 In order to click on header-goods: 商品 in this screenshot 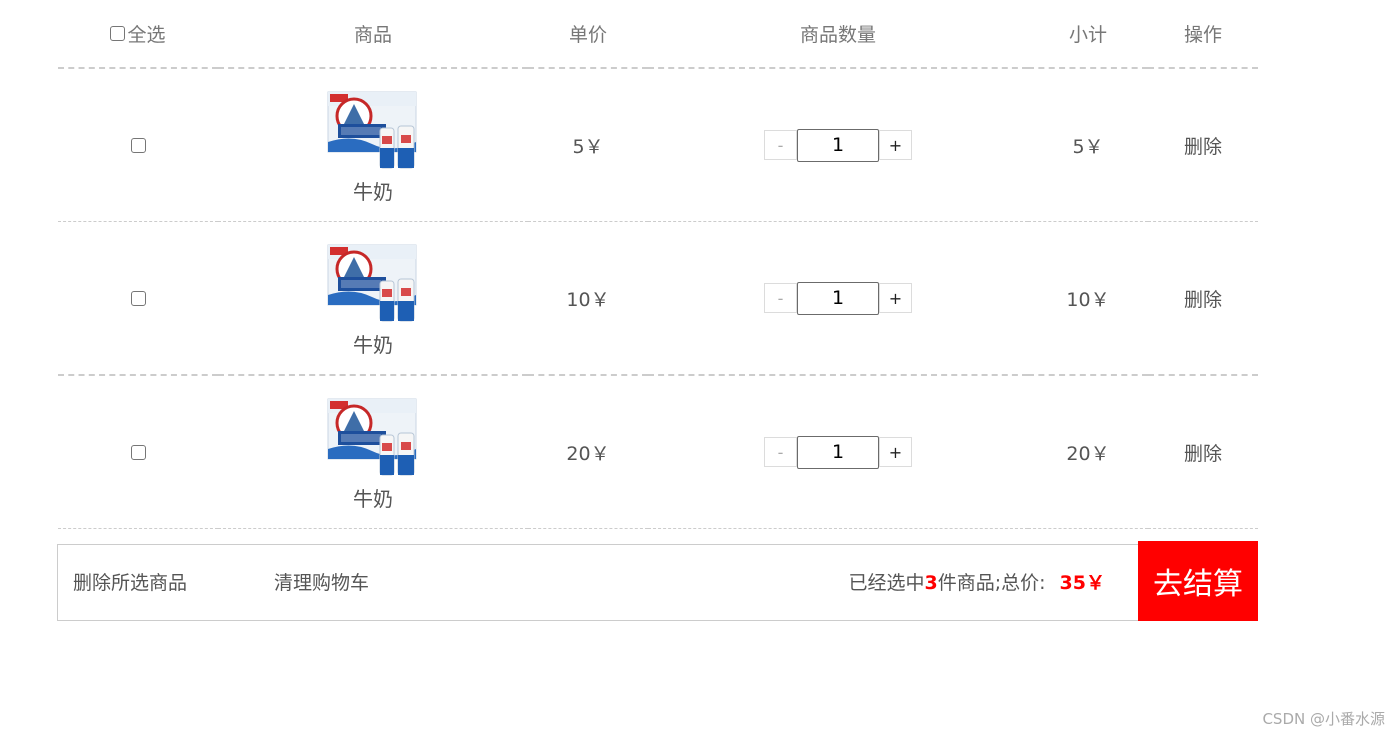, I will do `click(373, 34)`.